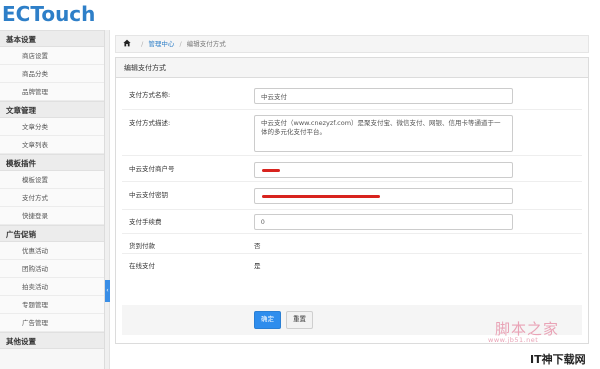 The width and height of the screenshot is (600, 369). What do you see at coordinates (383, 196) in the screenshot?
I see `secret-key-input` at bounding box center [383, 196].